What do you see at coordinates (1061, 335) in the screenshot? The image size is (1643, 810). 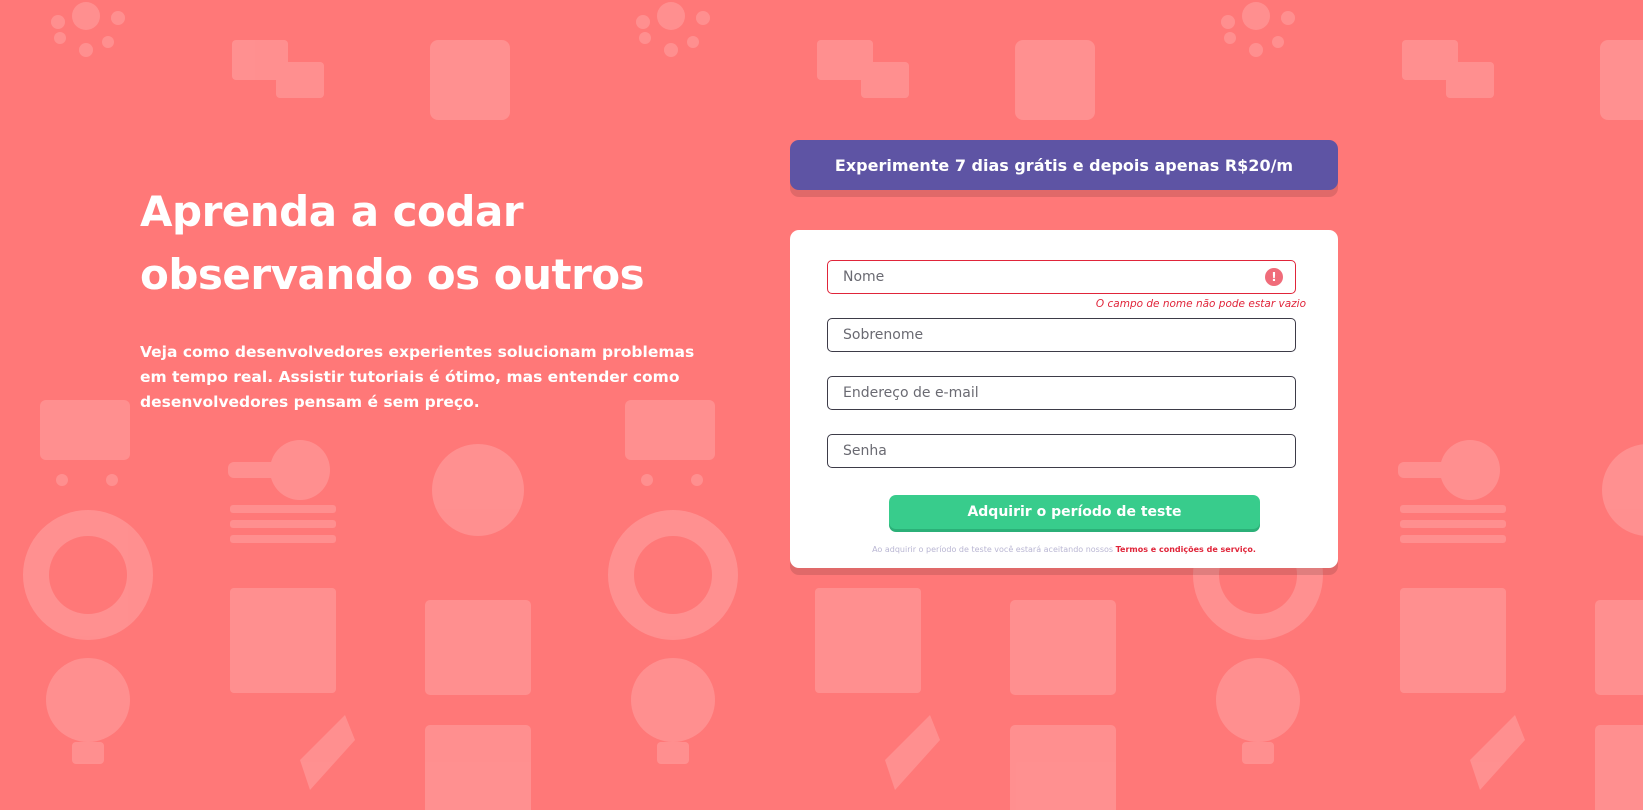 I see `last-name-field: Sobrenome` at bounding box center [1061, 335].